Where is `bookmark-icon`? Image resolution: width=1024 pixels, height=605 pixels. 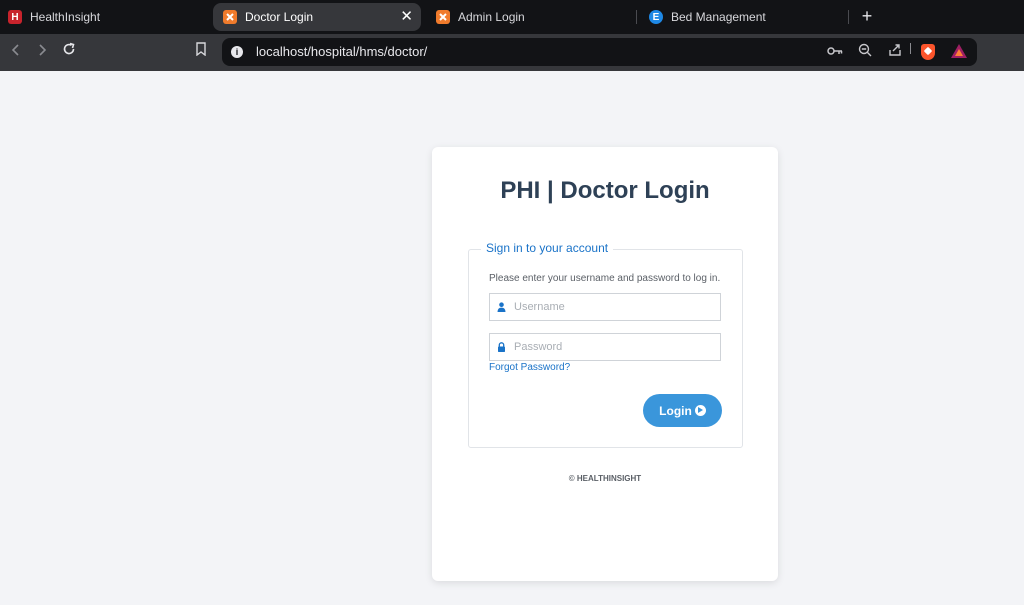
bookmark-icon is located at coordinates (201, 52).